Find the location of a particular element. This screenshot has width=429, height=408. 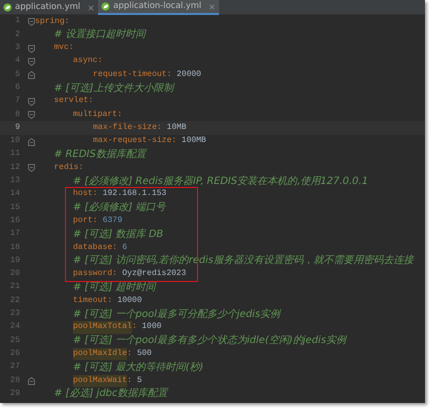

line-number: 15 is located at coordinates (14, 208).